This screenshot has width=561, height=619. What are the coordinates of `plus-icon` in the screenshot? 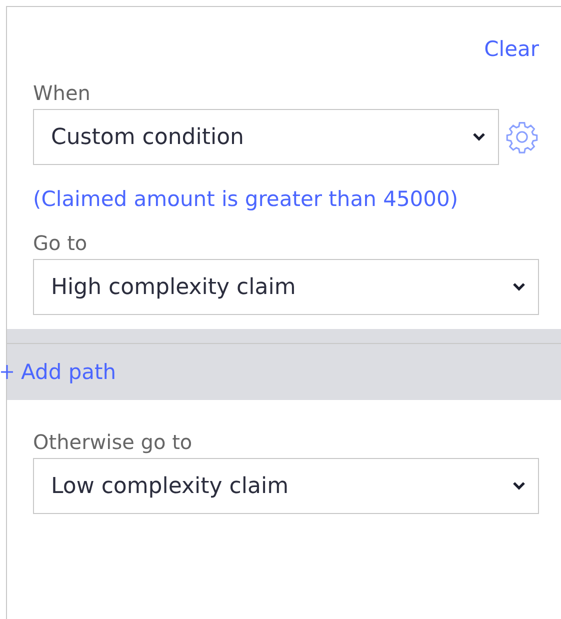 It's located at (7, 372).